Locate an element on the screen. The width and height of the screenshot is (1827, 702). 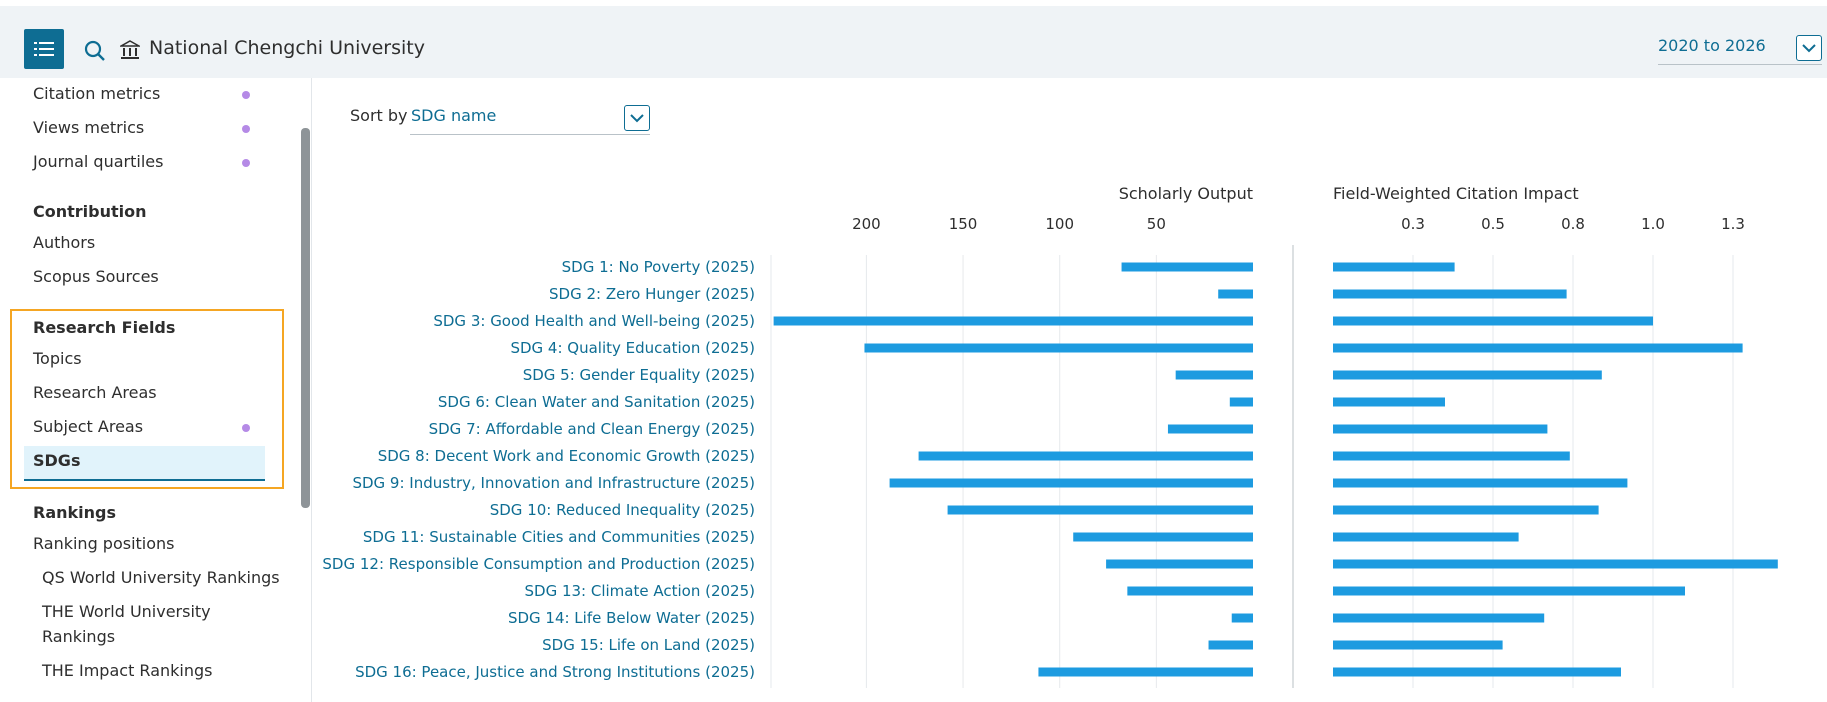
tick-label: 1.3 is located at coordinates (1733, 224).